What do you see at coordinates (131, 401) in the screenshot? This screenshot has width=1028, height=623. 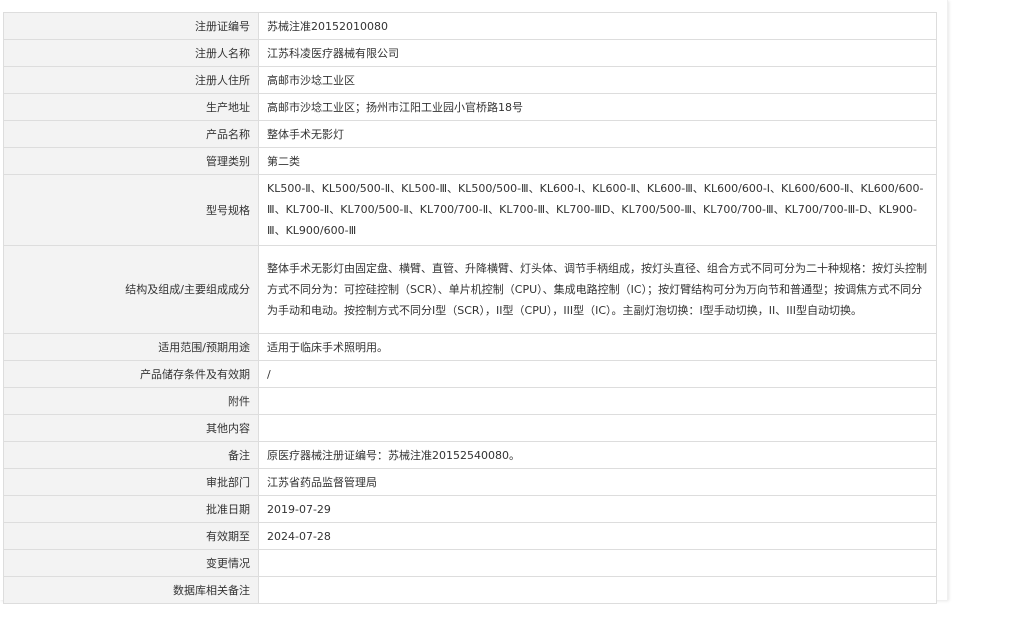 I see `field-label: 附件` at bounding box center [131, 401].